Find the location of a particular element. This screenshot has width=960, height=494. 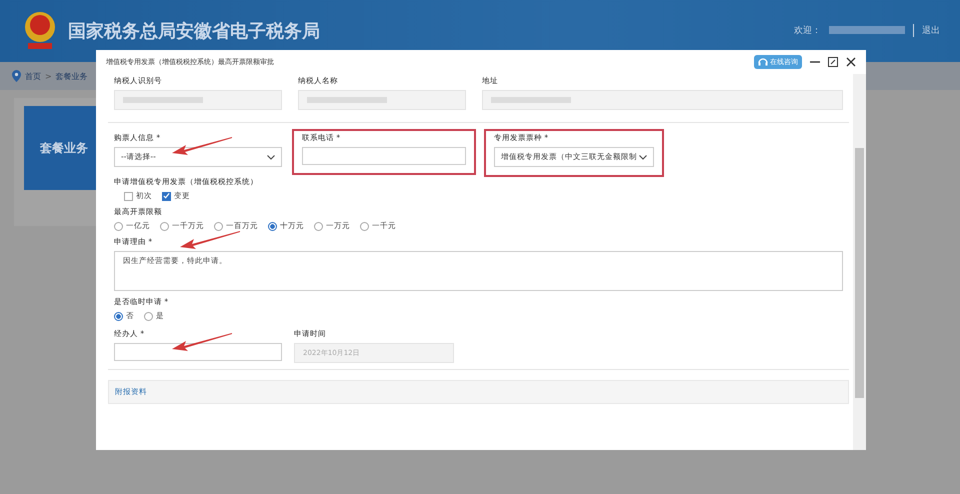

breadcrumb-link: 套餐业务 is located at coordinates (72, 76).